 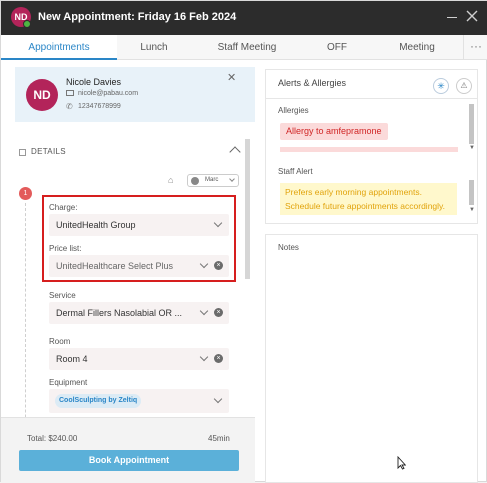 What do you see at coordinates (99, 106) in the screenshot?
I see `client-phone: 12347678999` at bounding box center [99, 106].